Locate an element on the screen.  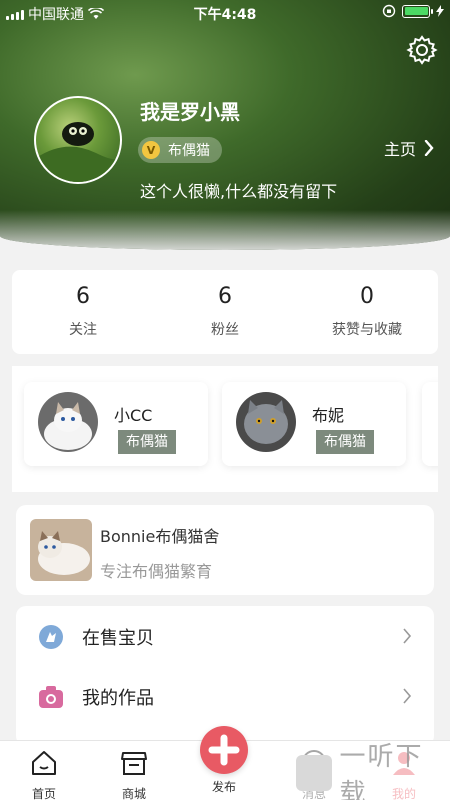
cattery-description: 专注布偶猫繁育 is located at coordinates (156, 571).